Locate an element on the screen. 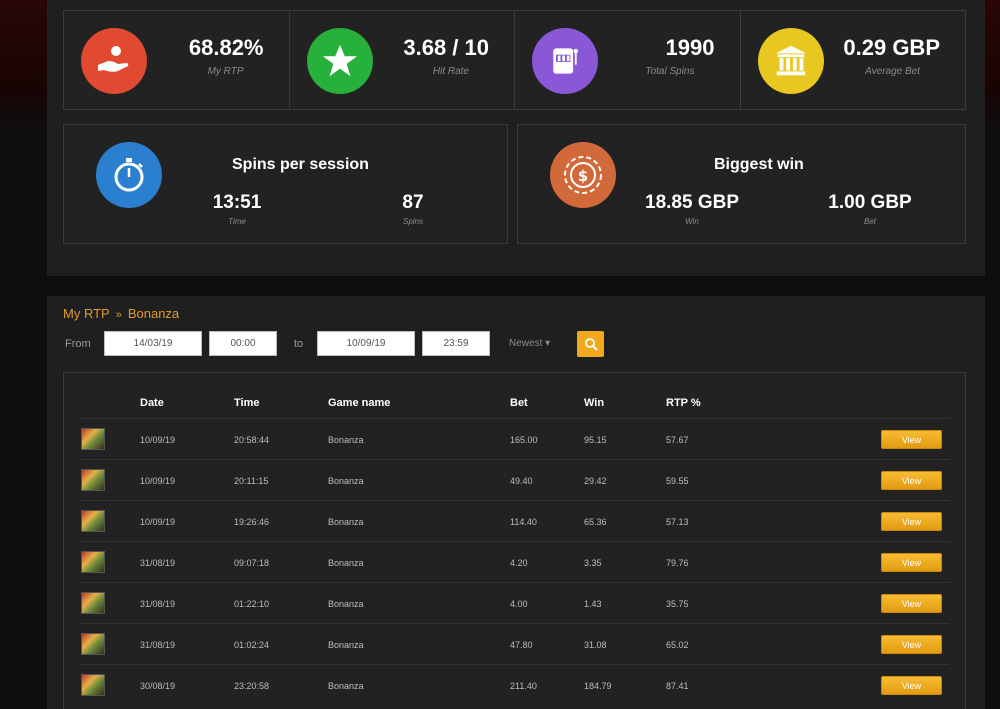 The image size is (1000, 709). casino-chip-icon: $ is located at coordinates (583, 175).